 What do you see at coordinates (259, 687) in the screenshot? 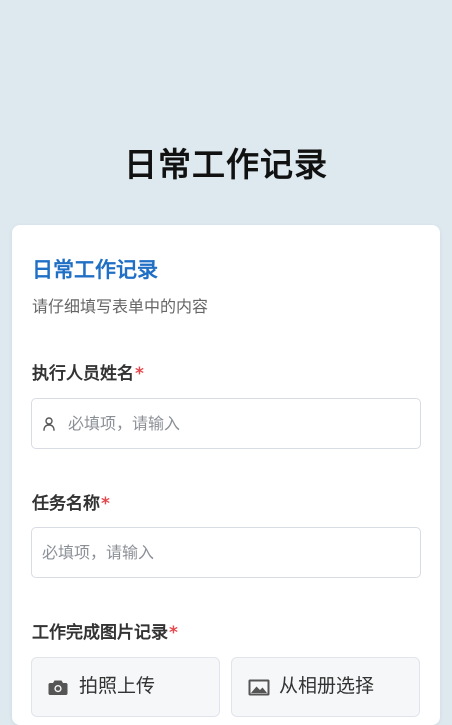
I see `image-icon` at bounding box center [259, 687].